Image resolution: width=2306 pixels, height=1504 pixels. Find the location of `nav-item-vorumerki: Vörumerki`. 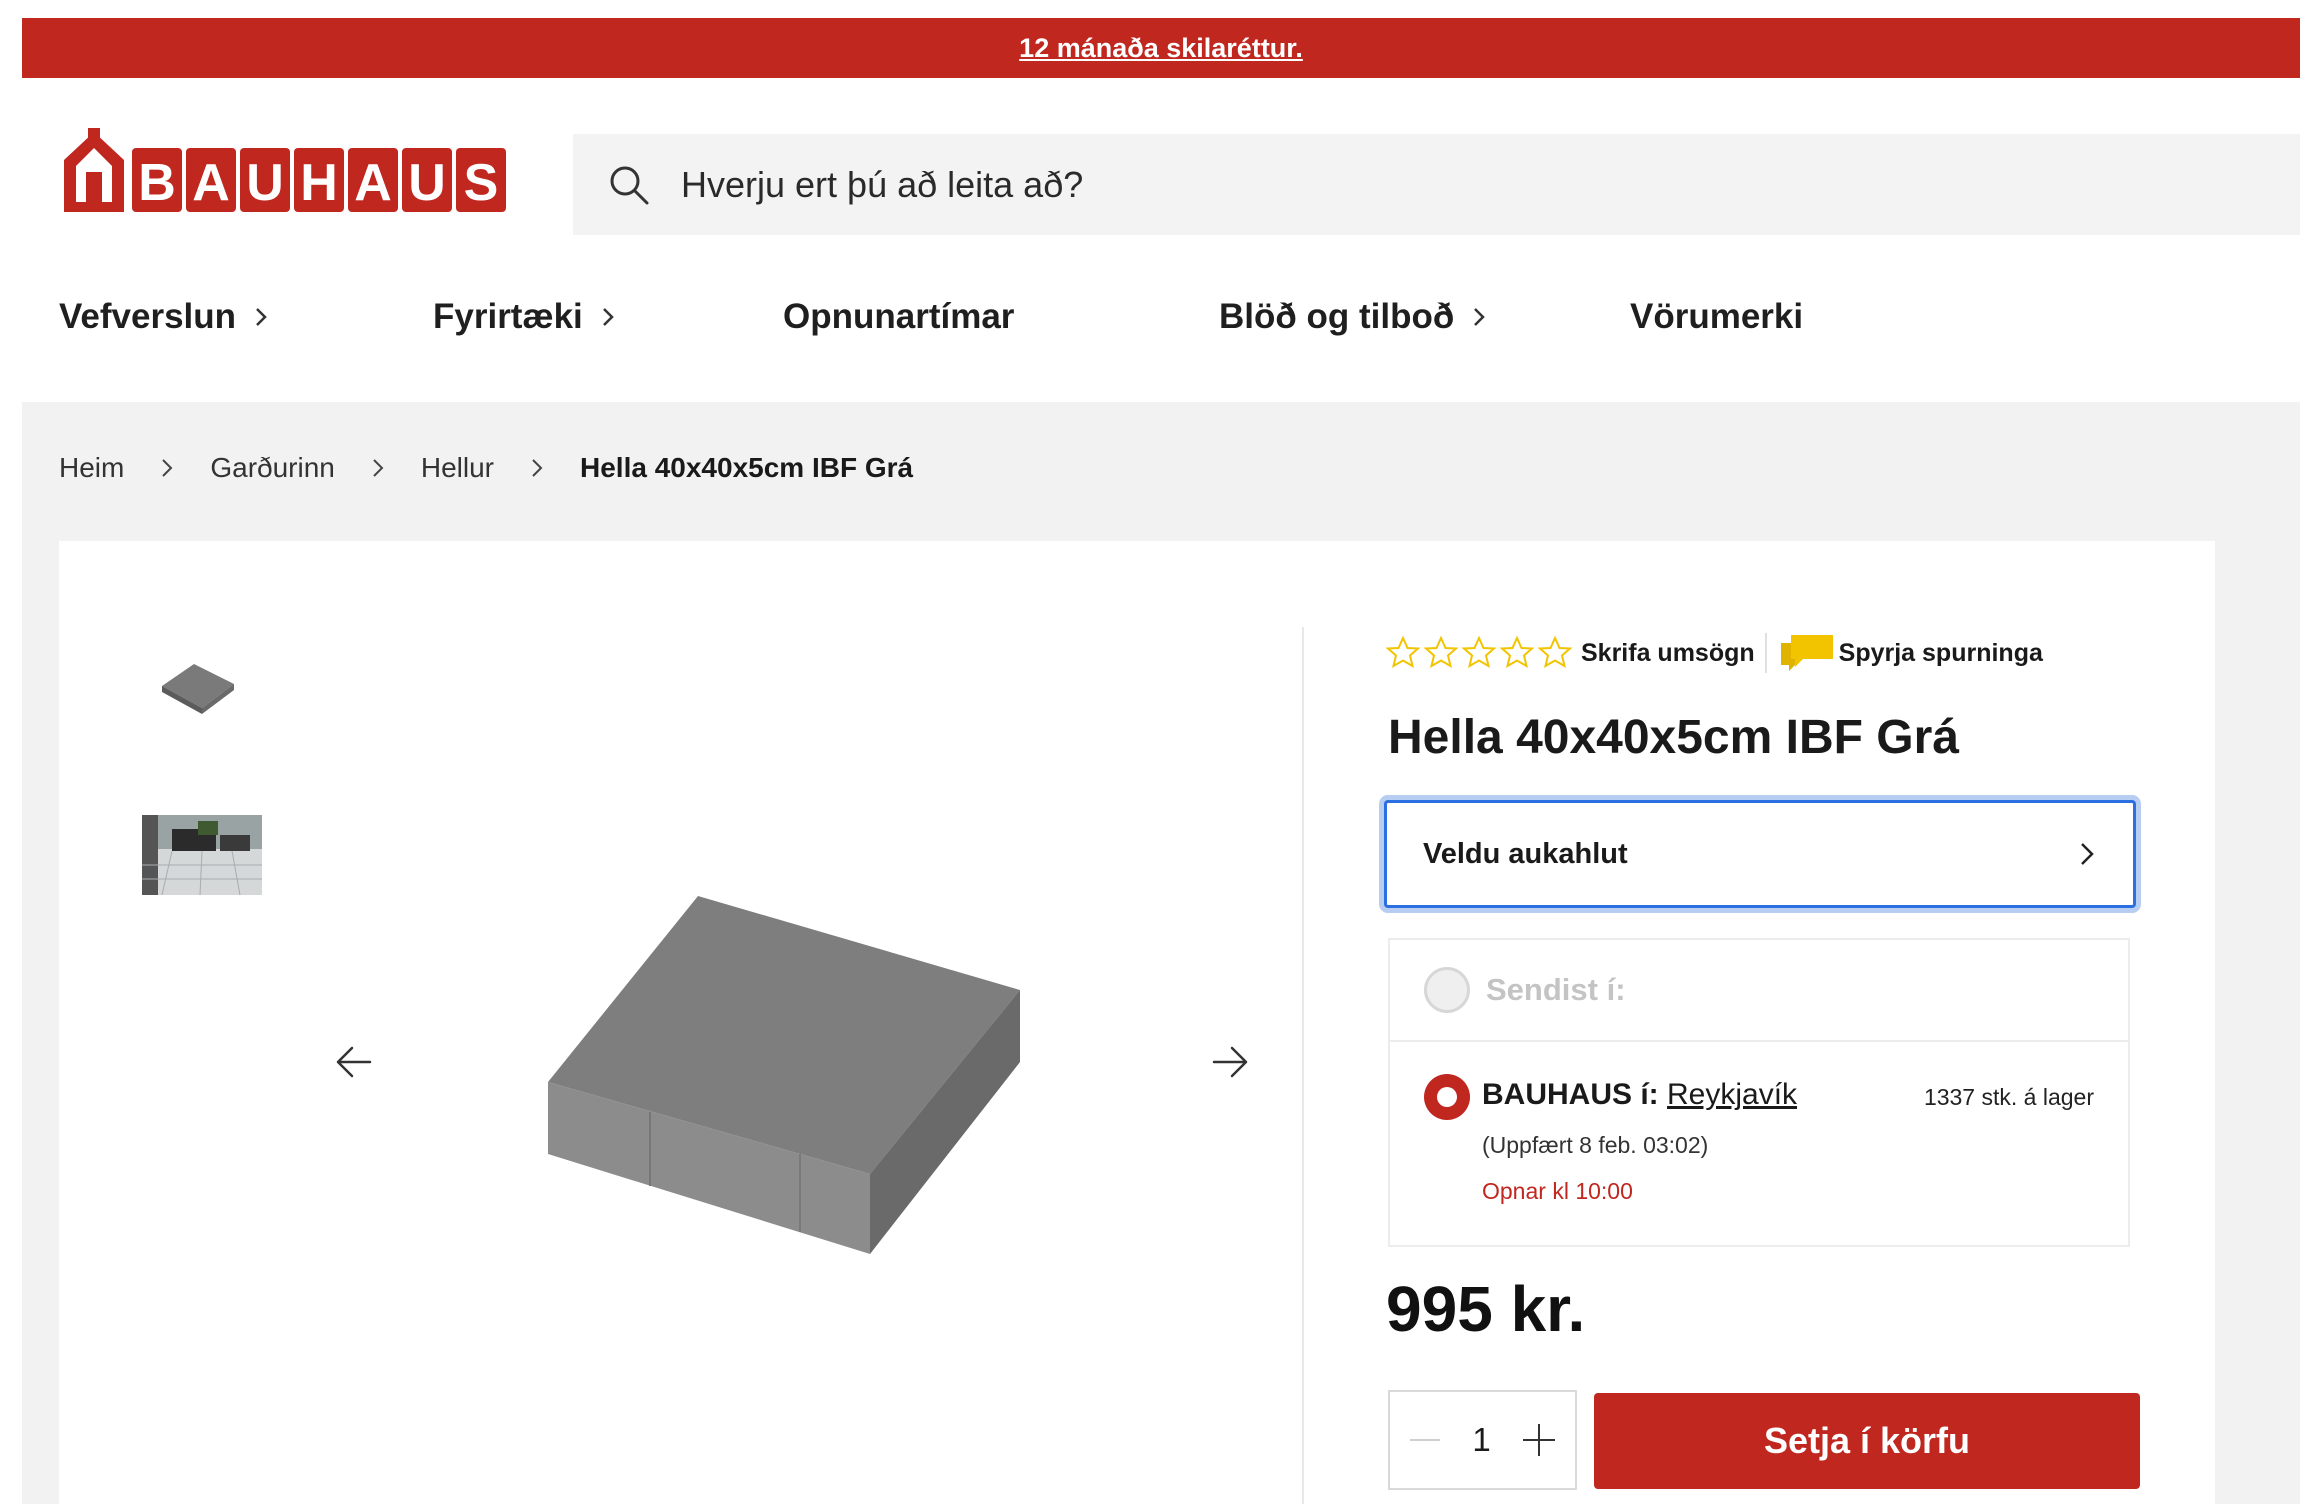

nav-item-vorumerki: Vörumerki is located at coordinates (1716, 317).